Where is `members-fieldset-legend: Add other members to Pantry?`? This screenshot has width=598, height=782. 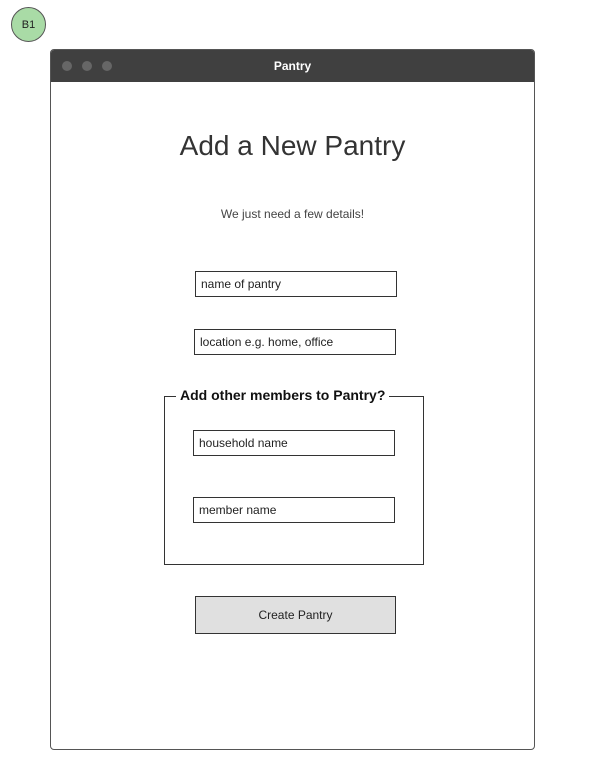
members-fieldset-legend: Add other members to Pantry? is located at coordinates (283, 395).